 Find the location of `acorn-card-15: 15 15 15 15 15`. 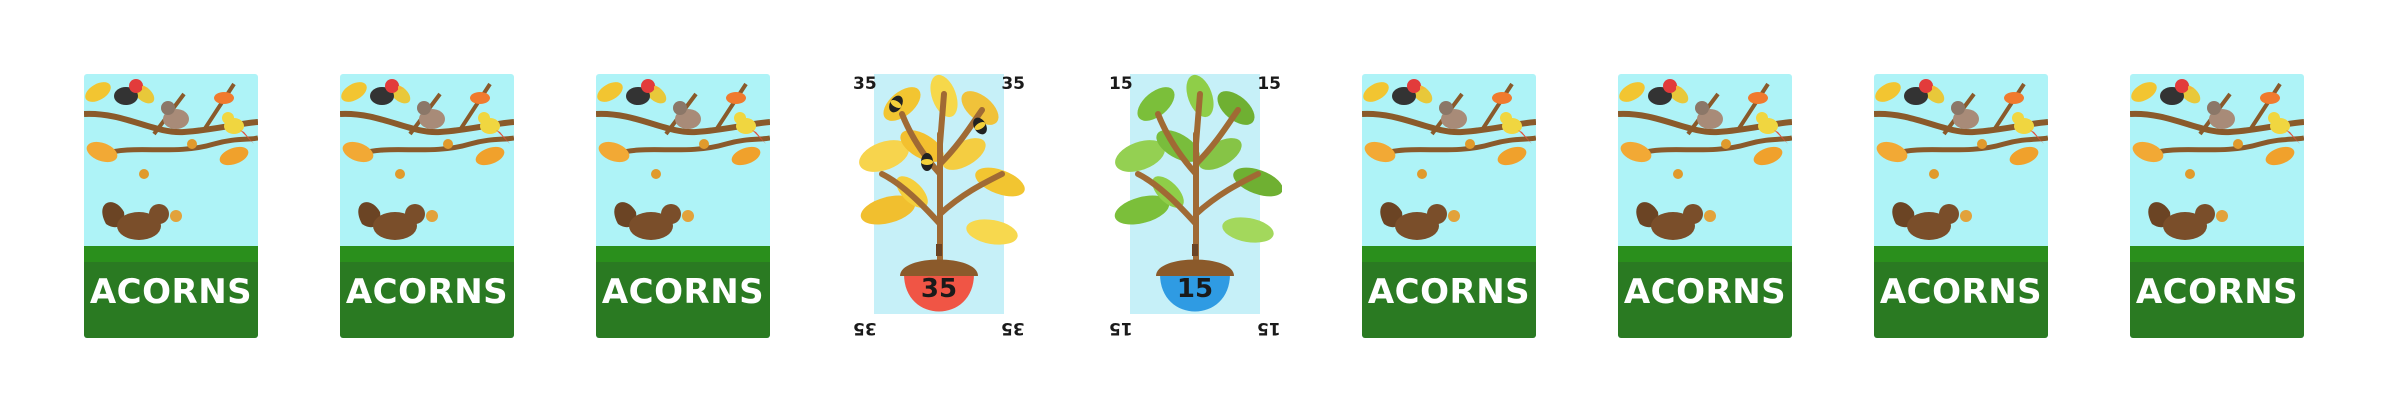

acorn-card-15: 15 15 15 15 15 is located at coordinates (1195, 206).